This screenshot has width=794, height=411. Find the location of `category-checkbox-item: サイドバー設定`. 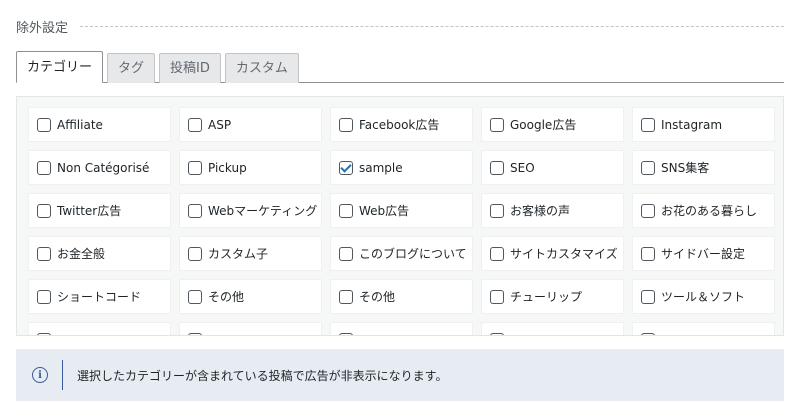

category-checkbox-item: サイドバー設定 is located at coordinates (703, 253).